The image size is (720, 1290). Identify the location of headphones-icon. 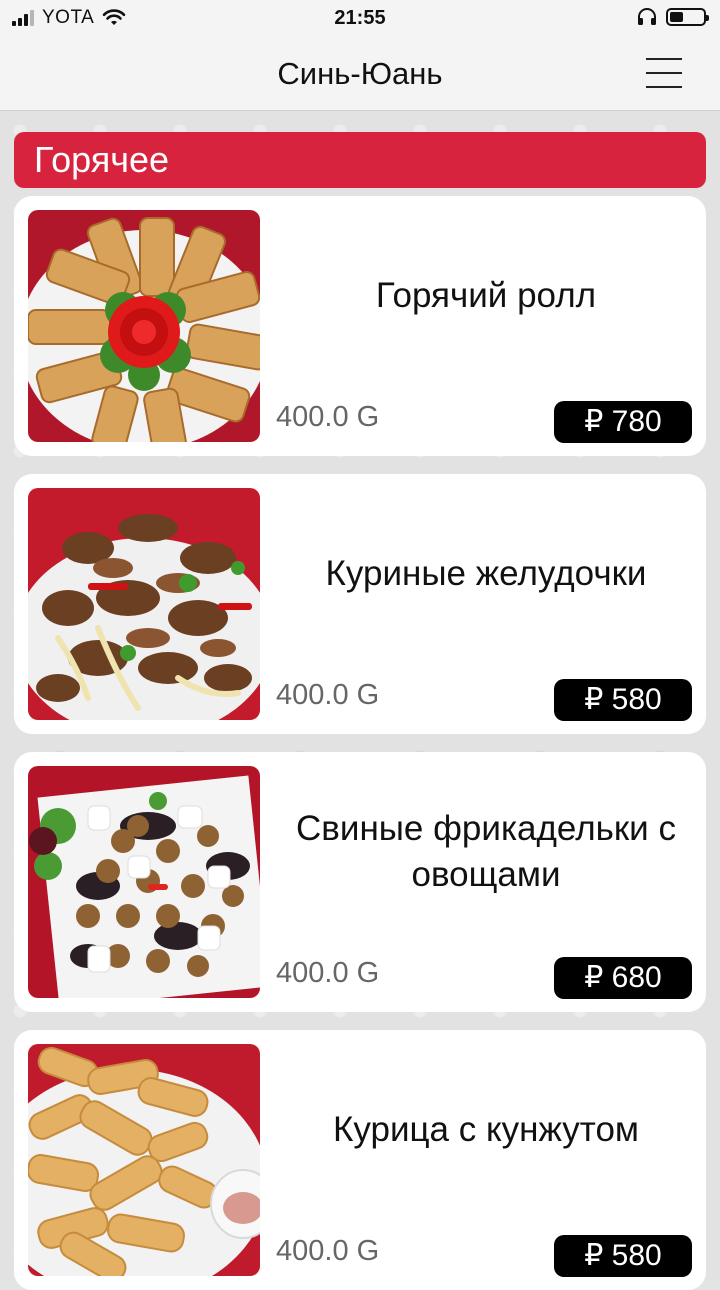
(647, 16).